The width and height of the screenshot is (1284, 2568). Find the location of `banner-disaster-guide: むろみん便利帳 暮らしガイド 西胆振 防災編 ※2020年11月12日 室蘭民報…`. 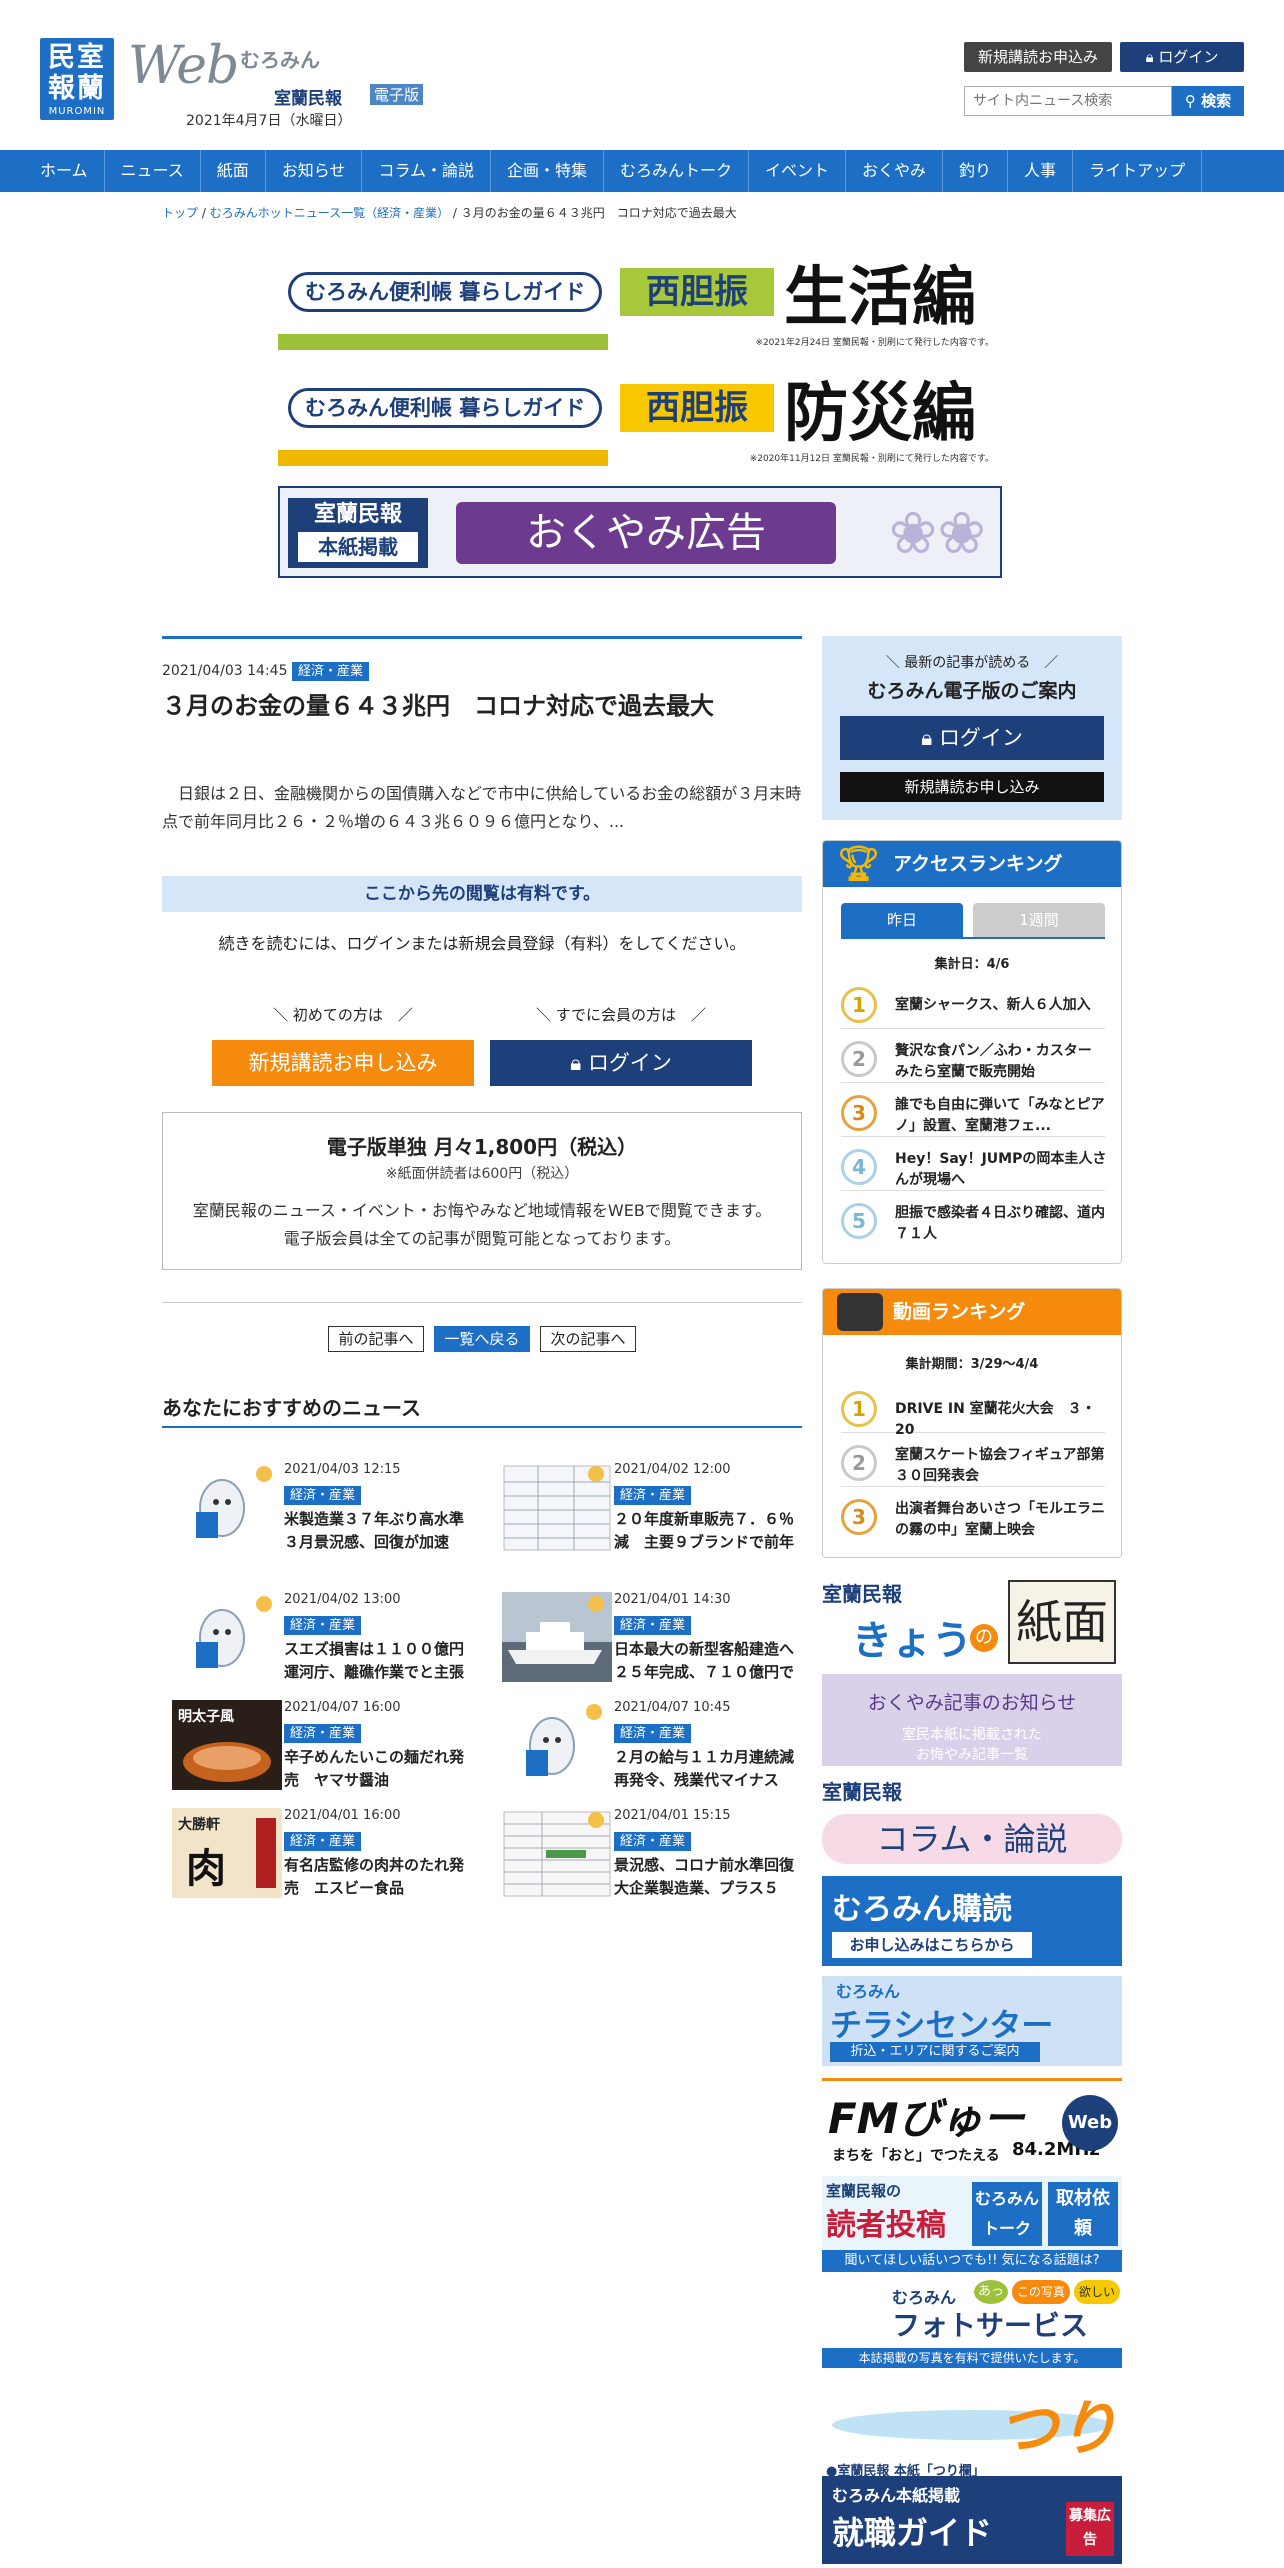

banner-disaster-guide: むろみん便利帳 暮らしガイド 西胆振 防災編 ※2020年11月12日 室蘭民報… is located at coordinates (640, 420).